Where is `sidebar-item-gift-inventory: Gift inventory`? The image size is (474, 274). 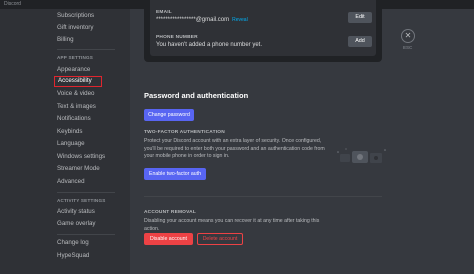
sidebar-item-gift-inventory: Gift inventory is located at coordinates (83, 27).